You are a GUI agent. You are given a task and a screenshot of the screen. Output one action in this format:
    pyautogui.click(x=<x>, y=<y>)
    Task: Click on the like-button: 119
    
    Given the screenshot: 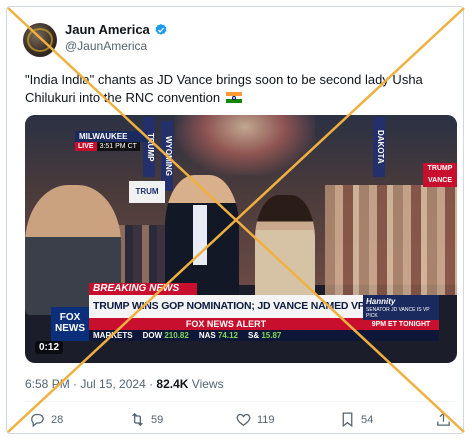 What is the action you would take?
    pyautogui.click(x=255, y=419)
    